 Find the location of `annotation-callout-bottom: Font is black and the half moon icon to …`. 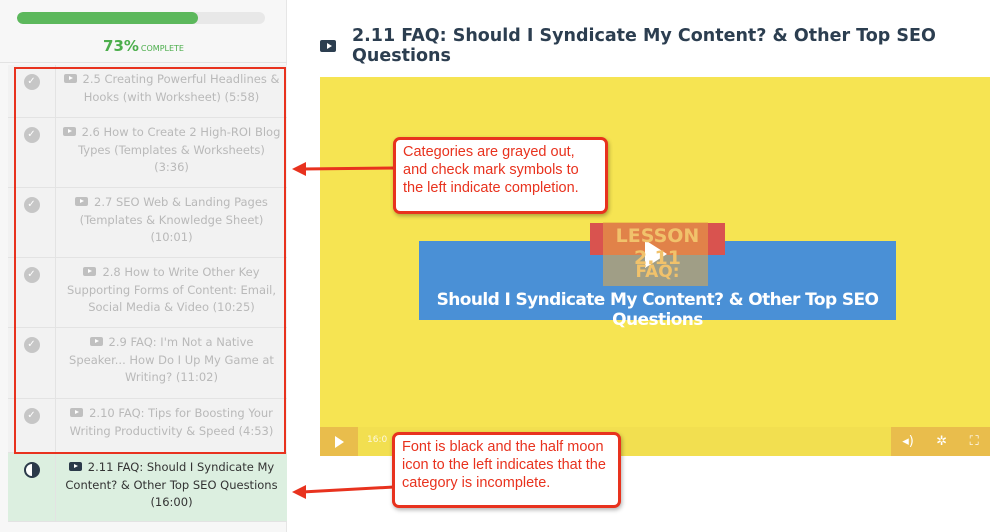

annotation-callout-bottom: Font is black and the half moon icon to … is located at coordinates (506, 470).